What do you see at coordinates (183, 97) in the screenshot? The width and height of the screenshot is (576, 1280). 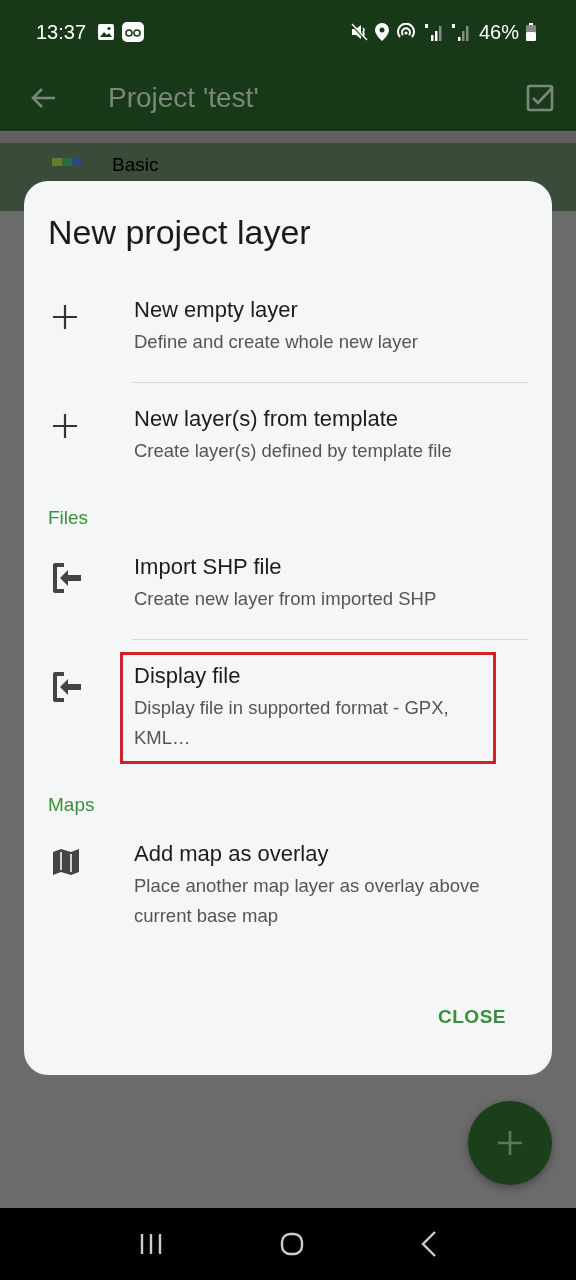 I see `screen-title: Project 'test'` at bounding box center [183, 97].